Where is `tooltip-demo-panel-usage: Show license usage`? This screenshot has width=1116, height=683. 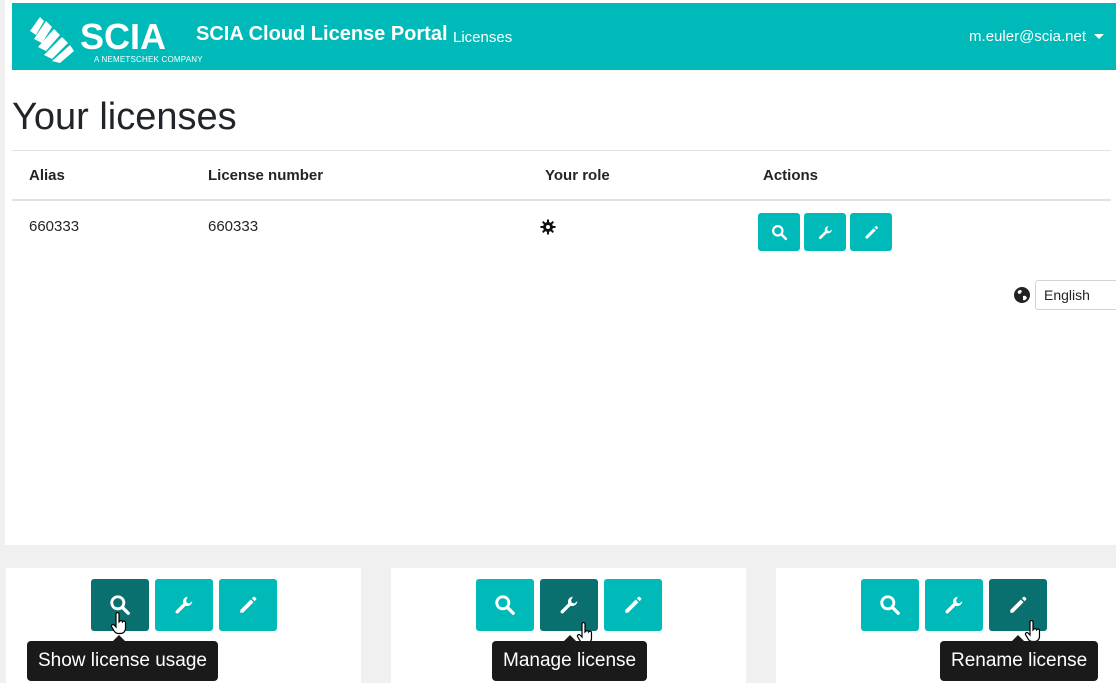 tooltip-demo-panel-usage: Show license usage is located at coordinates (183, 625).